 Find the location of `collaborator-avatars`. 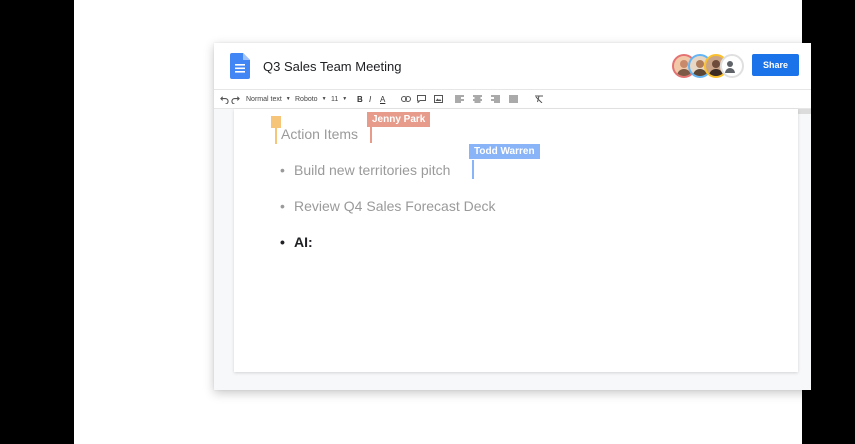

collaborator-avatars is located at coordinates (709, 66).